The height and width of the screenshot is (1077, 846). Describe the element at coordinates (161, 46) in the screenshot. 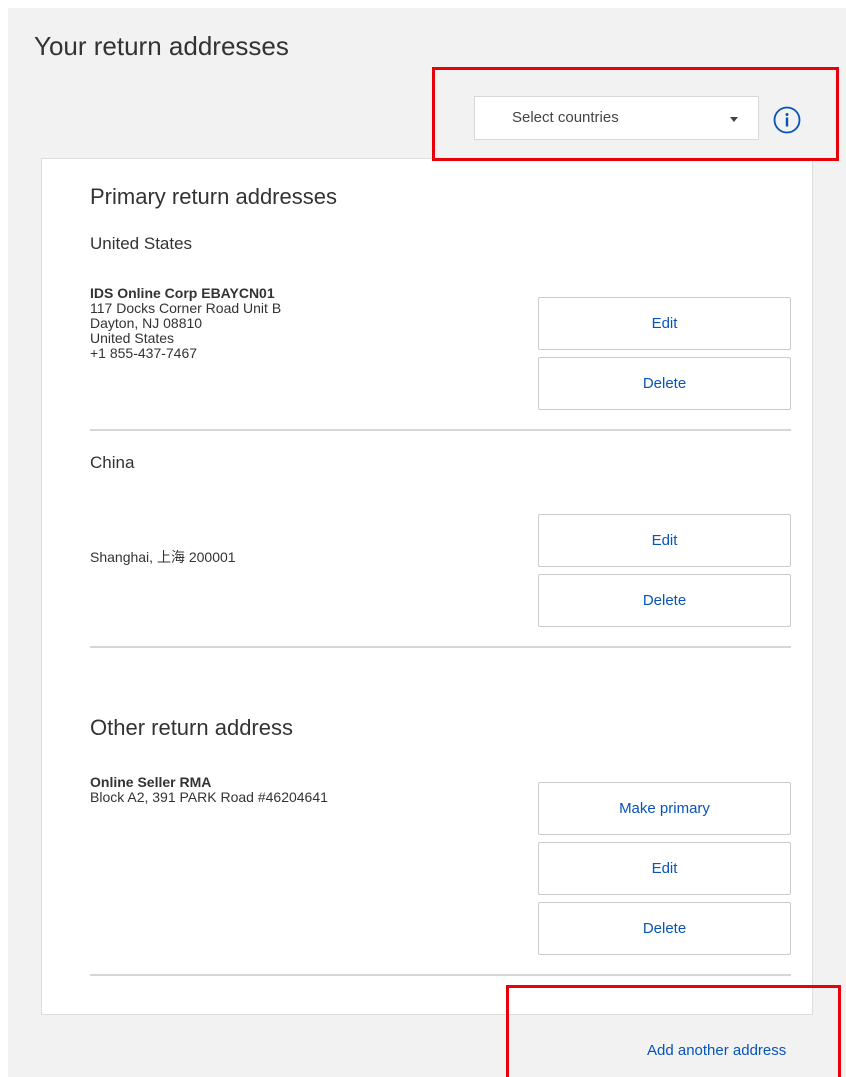

I see `page-title: Your return addresses` at that location.